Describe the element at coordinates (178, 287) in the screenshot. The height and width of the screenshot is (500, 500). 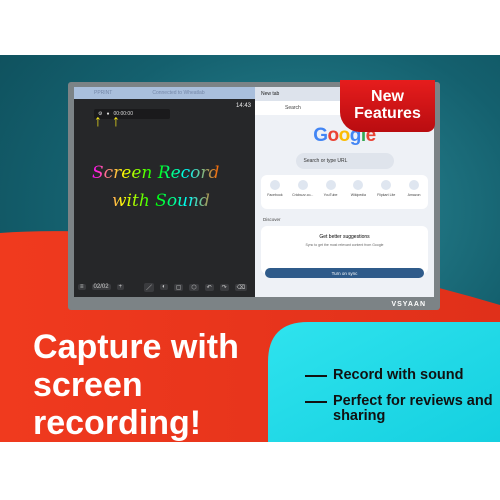
I see `select-icon: ▢` at that location.